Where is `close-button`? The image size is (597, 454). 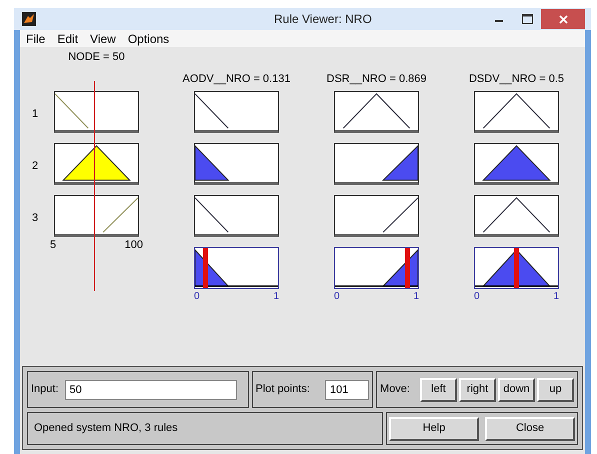
close-button is located at coordinates (563, 19).